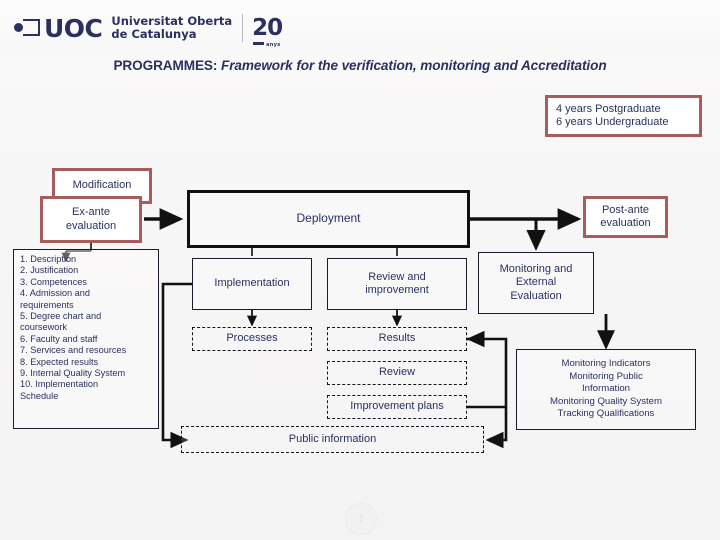 The width and height of the screenshot is (720, 540). What do you see at coordinates (59, 384) in the screenshot?
I see `criteria-item: 10. Implementation` at bounding box center [59, 384].